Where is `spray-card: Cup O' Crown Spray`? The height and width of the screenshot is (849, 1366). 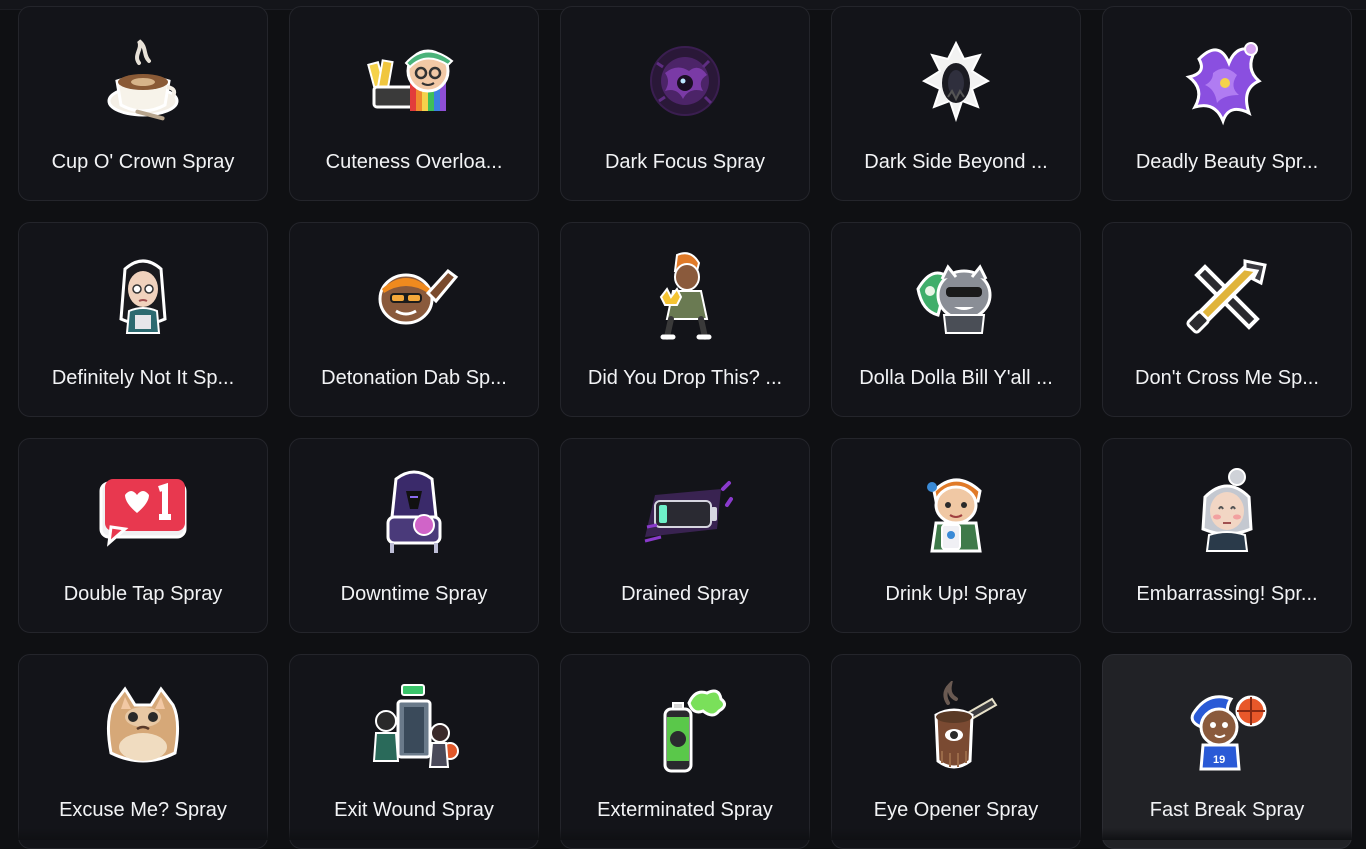
spray-card: Cup O' Crown Spray is located at coordinates (143, 103).